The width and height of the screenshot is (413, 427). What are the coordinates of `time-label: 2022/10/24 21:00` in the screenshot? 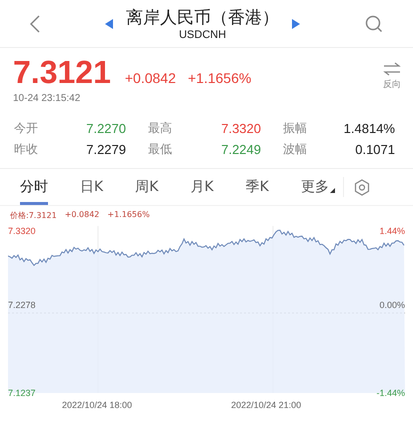 It's located at (266, 405).